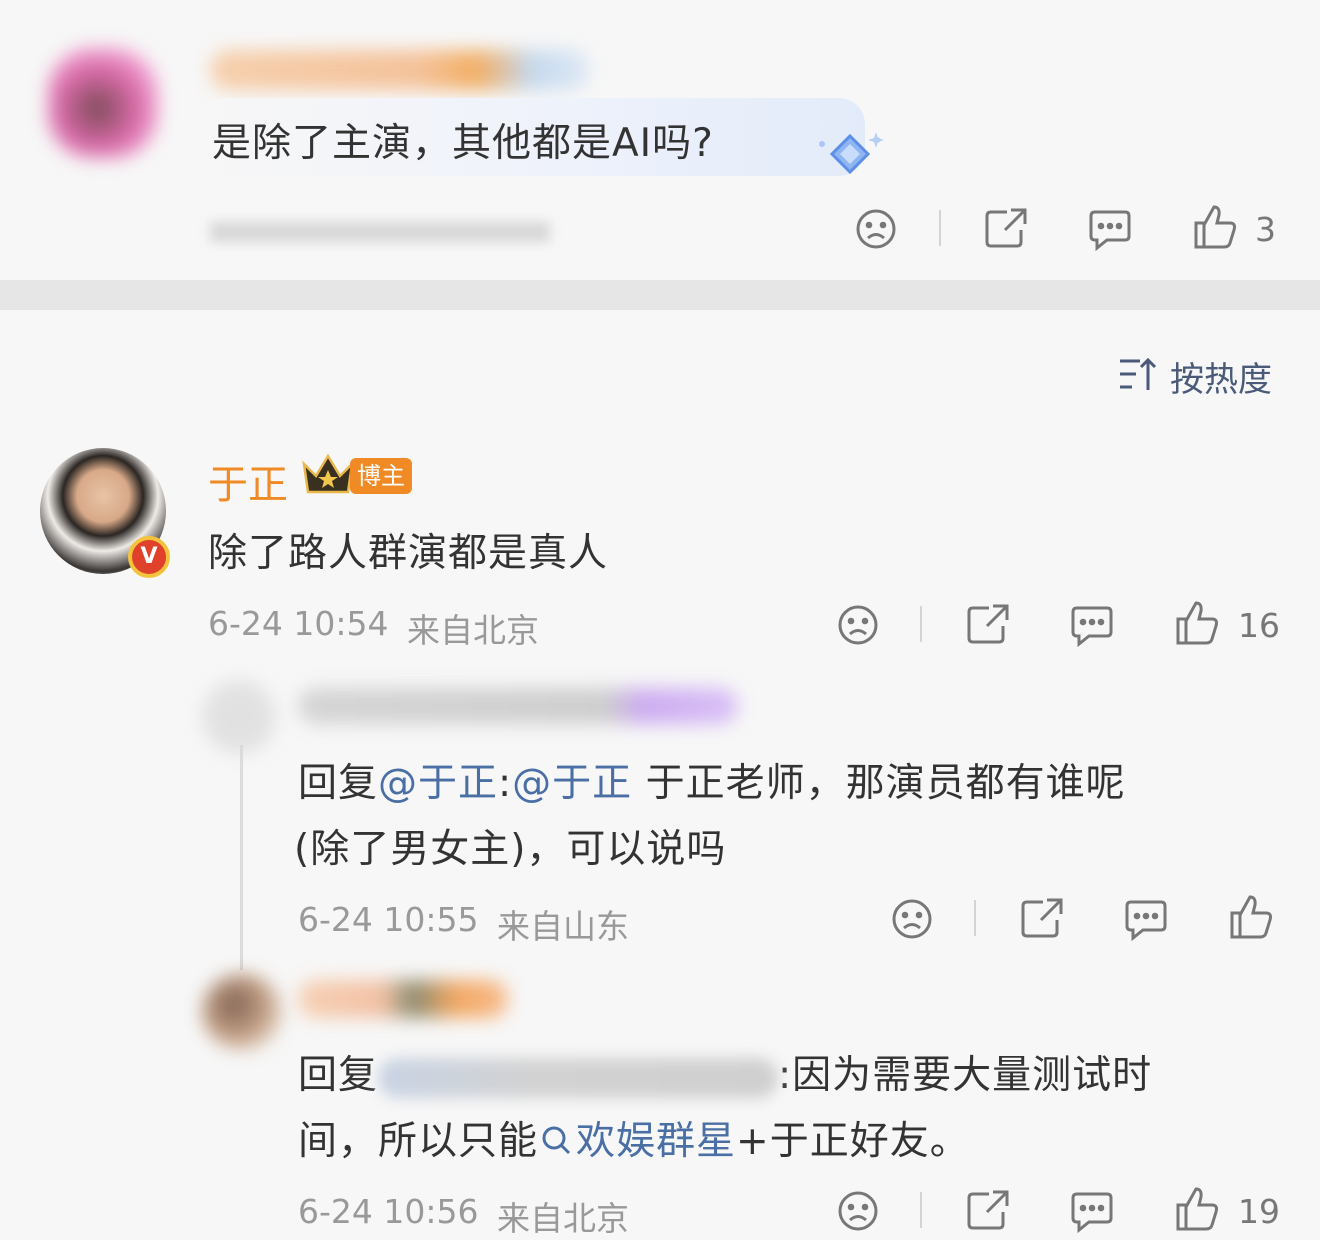 The width and height of the screenshot is (1320, 1240). I want to click on commenter-avatar, so click(103, 103).